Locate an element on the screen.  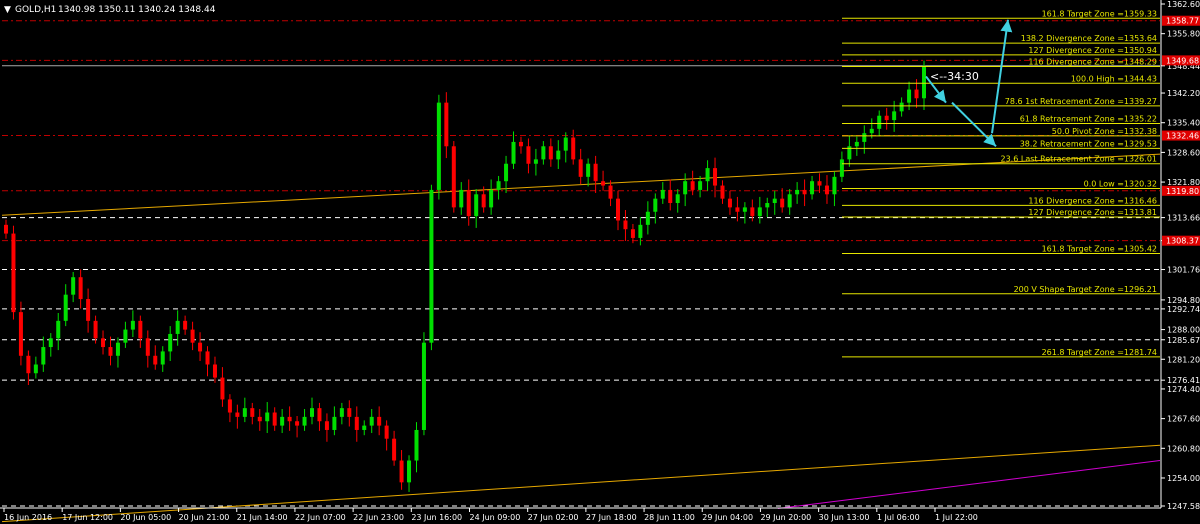
fib-level-label: 161.8 Target Zone =1359.33 is located at coordinates (1099, 13).